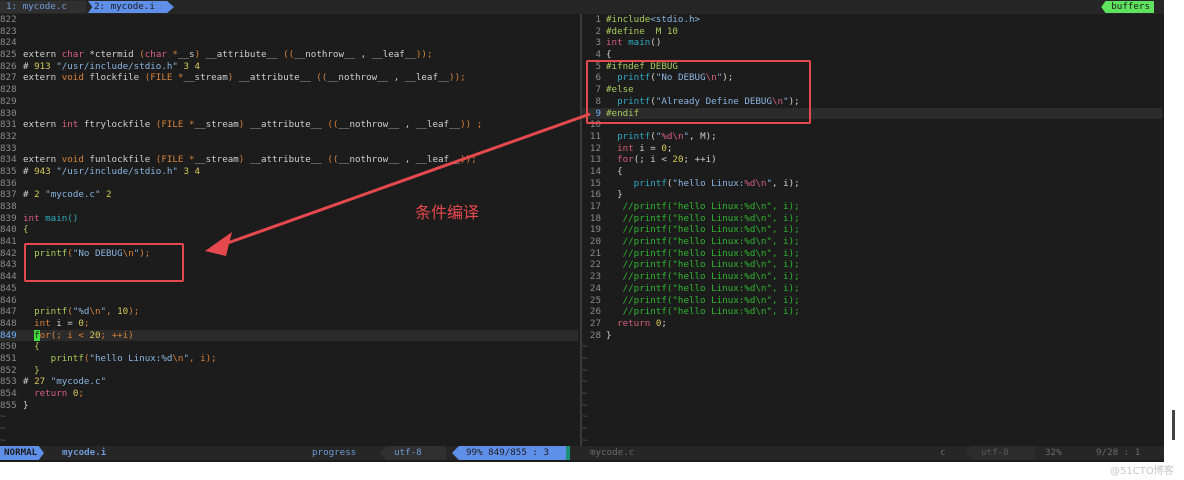 This screenshot has height=480, width=1184. What do you see at coordinates (1142, 471) in the screenshot?
I see `watermark: @51CTO博客` at bounding box center [1142, 471].